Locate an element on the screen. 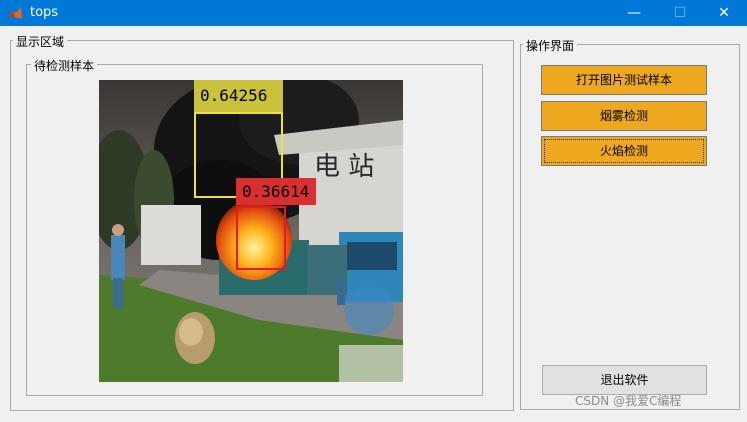 Image resolution: width=747 pixels, height=422 pixels. title-bar: tops — ☐ ✕ is located at coordinates (373, 13).